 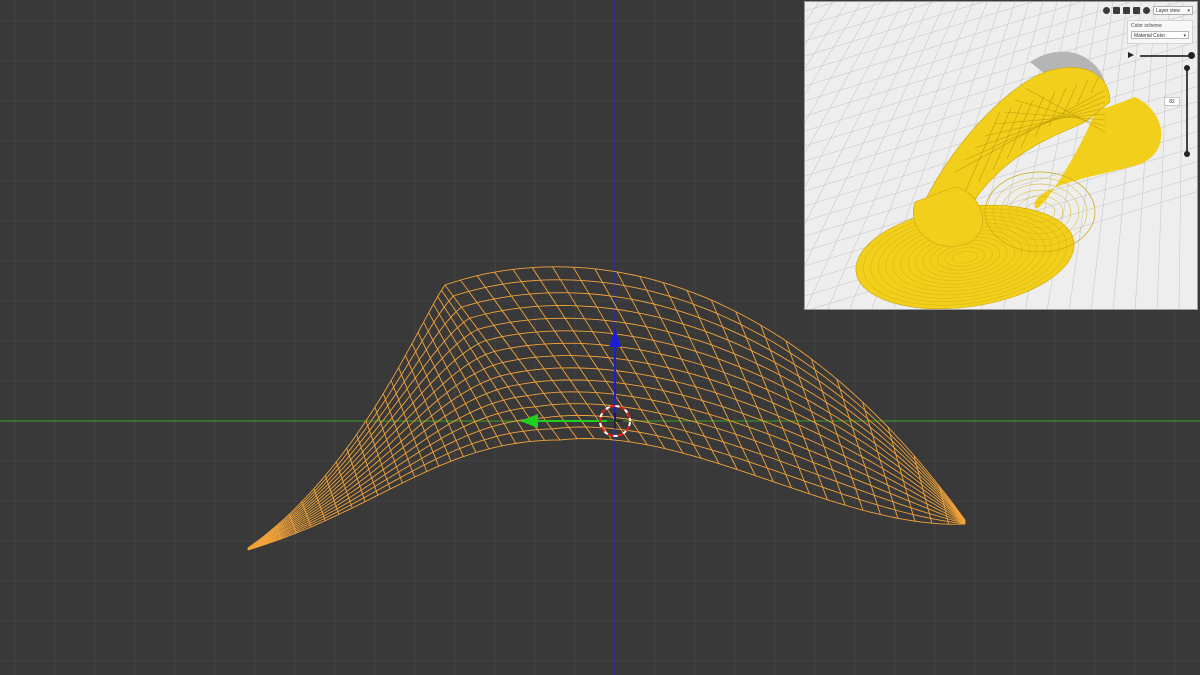 What do you see at coordinates (1106, 10) in the screenshot?
I see `render-icon` at bounding box center [1106, 10].